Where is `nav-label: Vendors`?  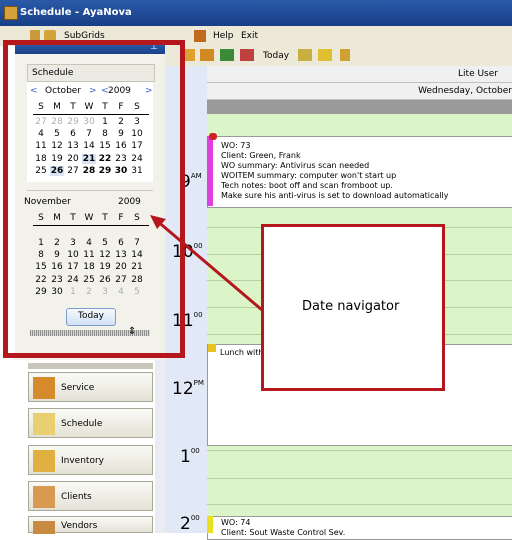
nav-label: Vendors is located at coordinates (79, 526).